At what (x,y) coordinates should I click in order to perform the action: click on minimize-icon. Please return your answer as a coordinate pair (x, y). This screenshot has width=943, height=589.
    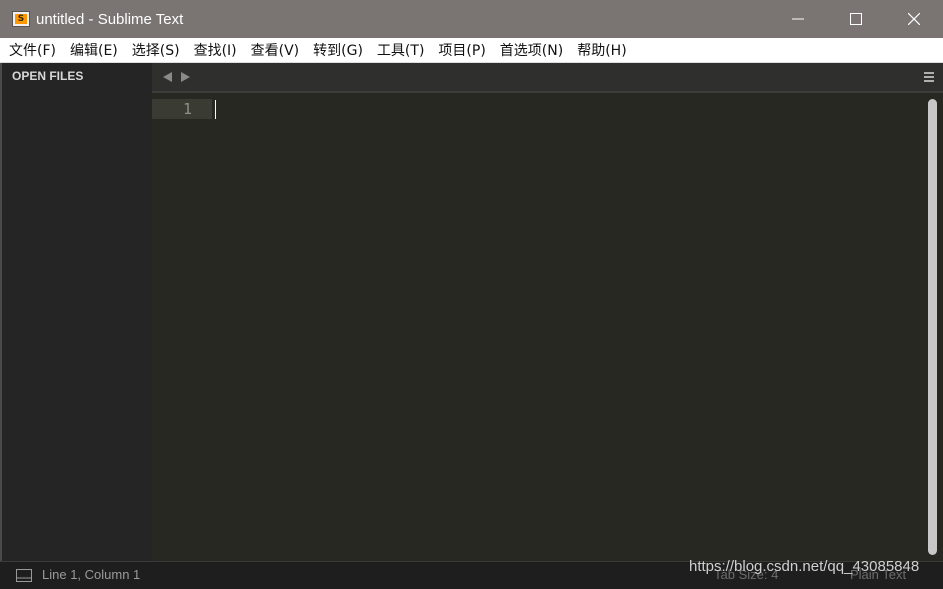
    Looking at the image, I should click on (798, 19).